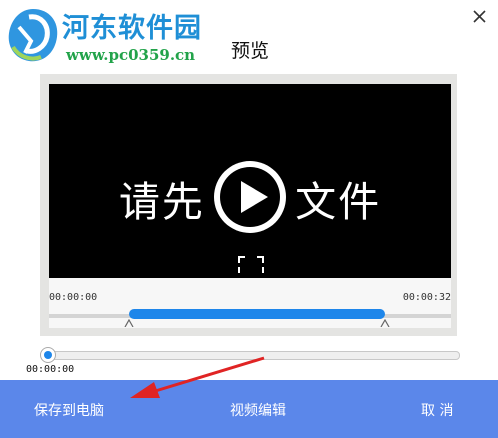  I want to click on playback-slider-knob, so click(48, 355).